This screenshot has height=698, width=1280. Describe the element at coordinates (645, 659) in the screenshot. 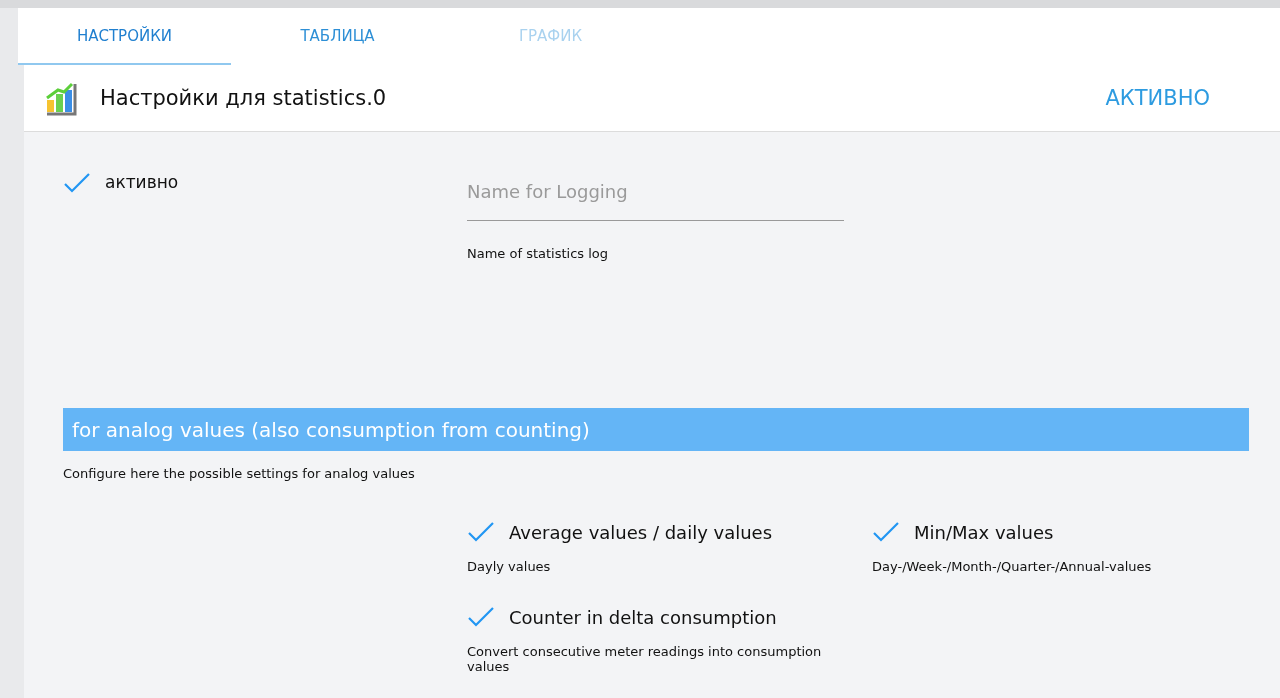

I see `option-help-text: Convert consecutive meter readings into consumption values` at that location.